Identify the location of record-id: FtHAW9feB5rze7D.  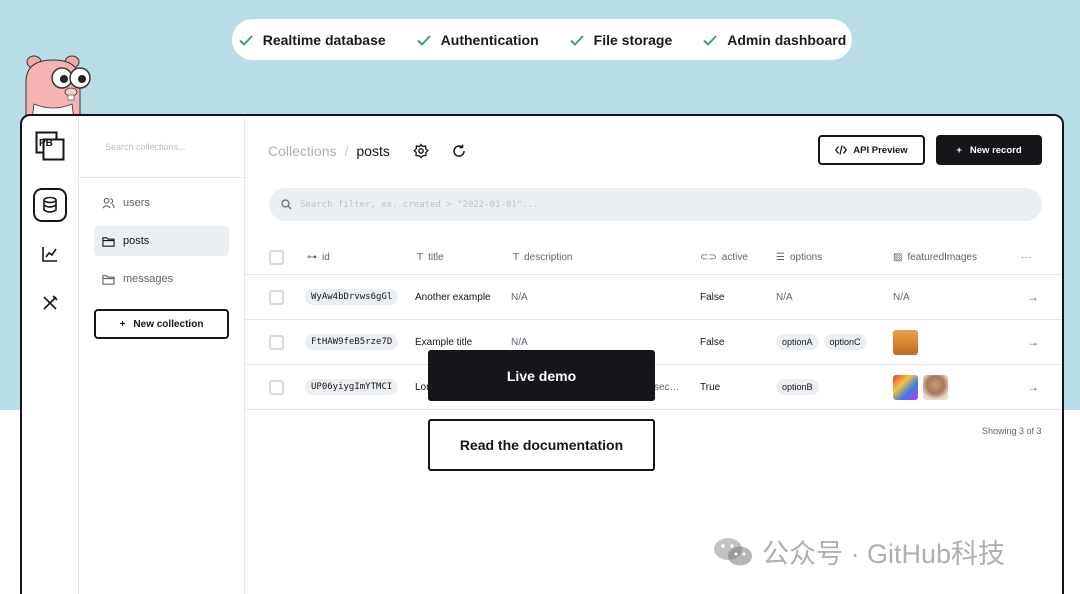
(352, 342).